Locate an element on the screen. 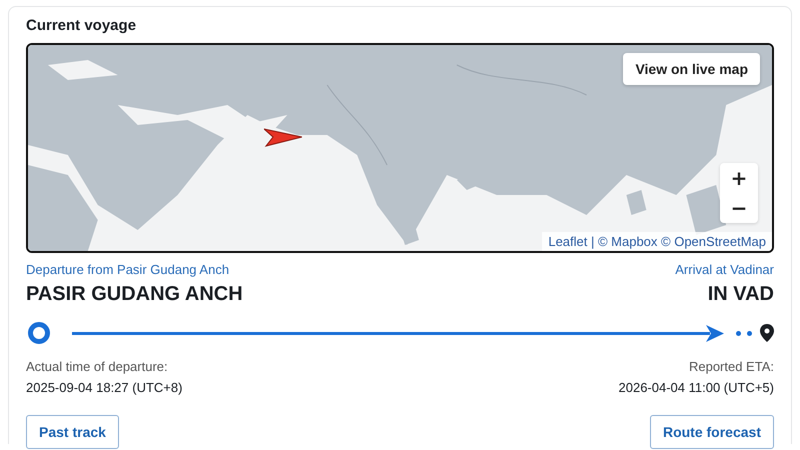  departure-time-label: Actual time of departure: is located at coordinates (97, 366).